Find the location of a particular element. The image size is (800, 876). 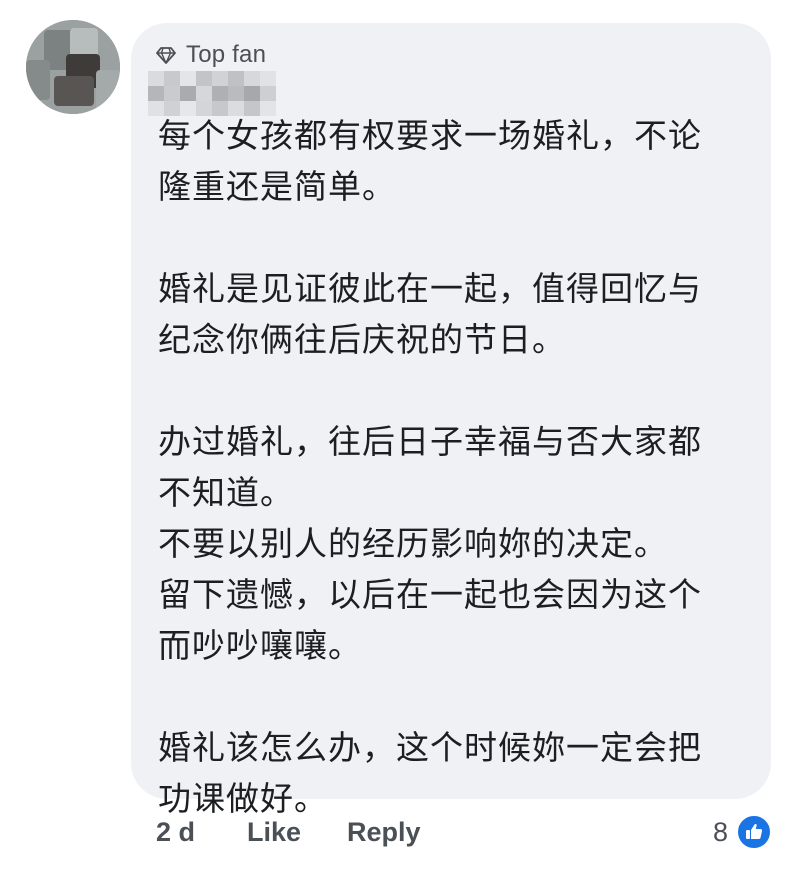

comment-paragraph: 婚礼该怎么办，这个时候妳一定会把 功课做好。 is located at coordinates (458, 773).